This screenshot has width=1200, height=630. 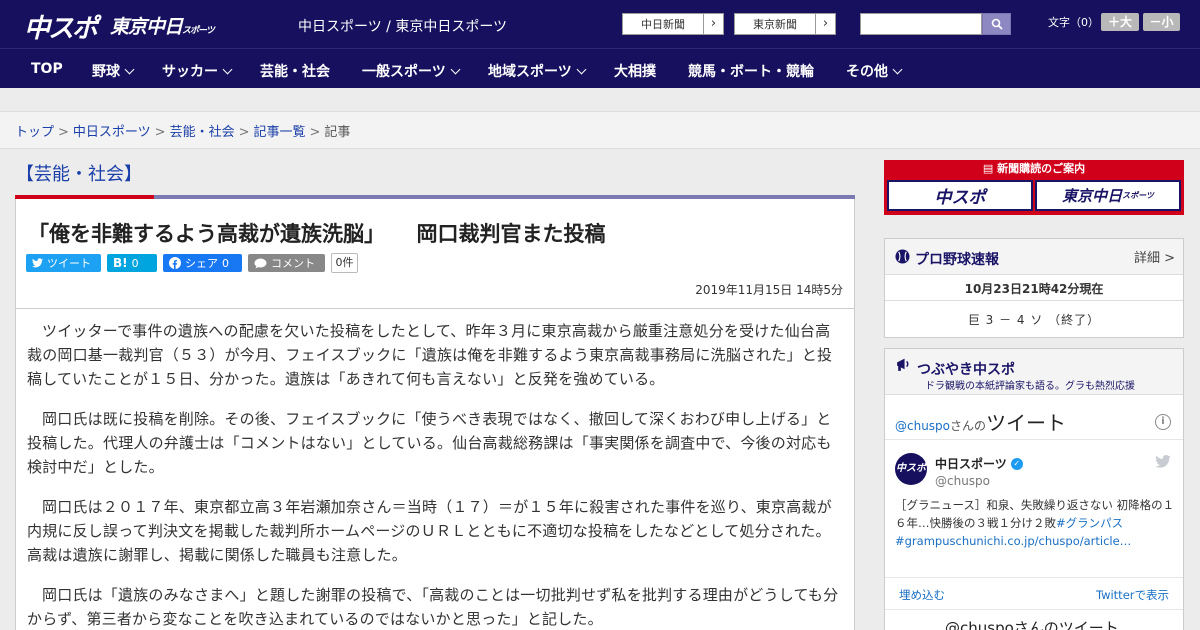 I want to click on hatena-bookmark-button: B! 0, so click(x=132, y=263).